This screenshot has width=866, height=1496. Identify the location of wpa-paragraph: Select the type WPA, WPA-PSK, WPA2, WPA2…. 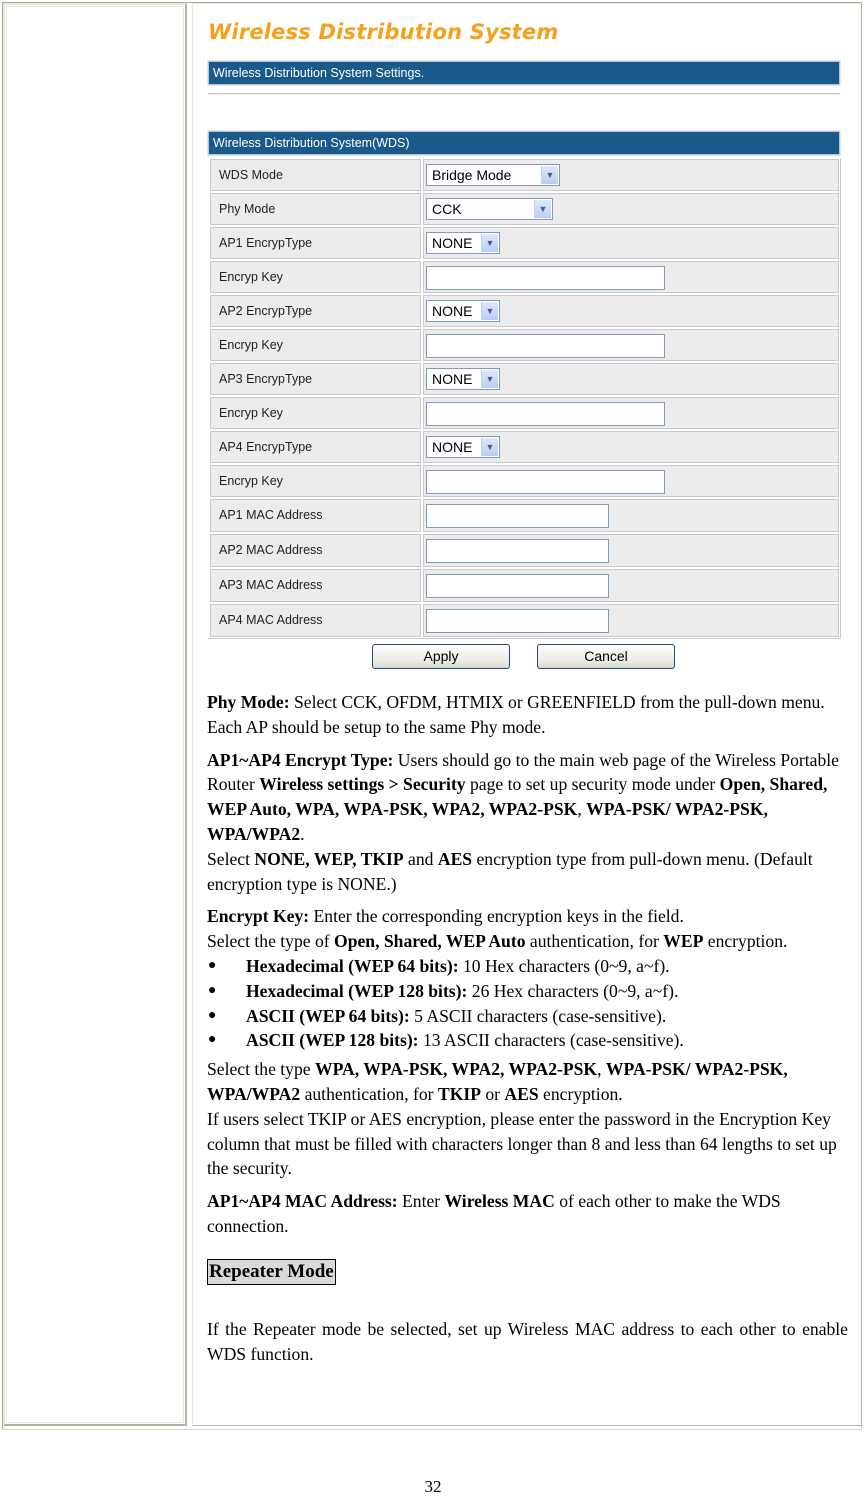
(527, 1119).